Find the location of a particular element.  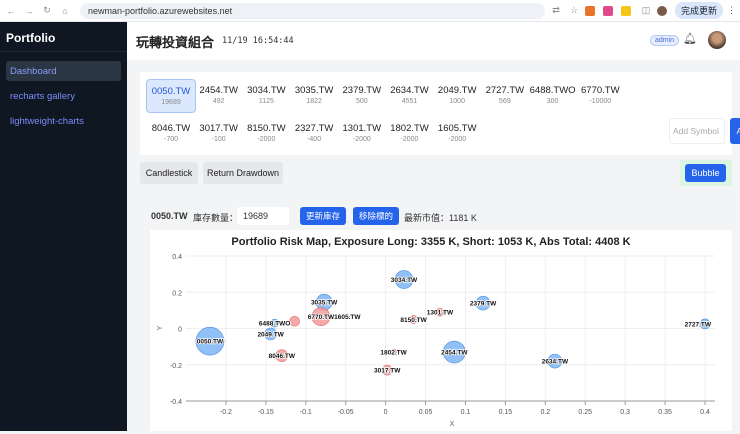

x-tick-label: -0.2 is located at coordinates (226, 412).